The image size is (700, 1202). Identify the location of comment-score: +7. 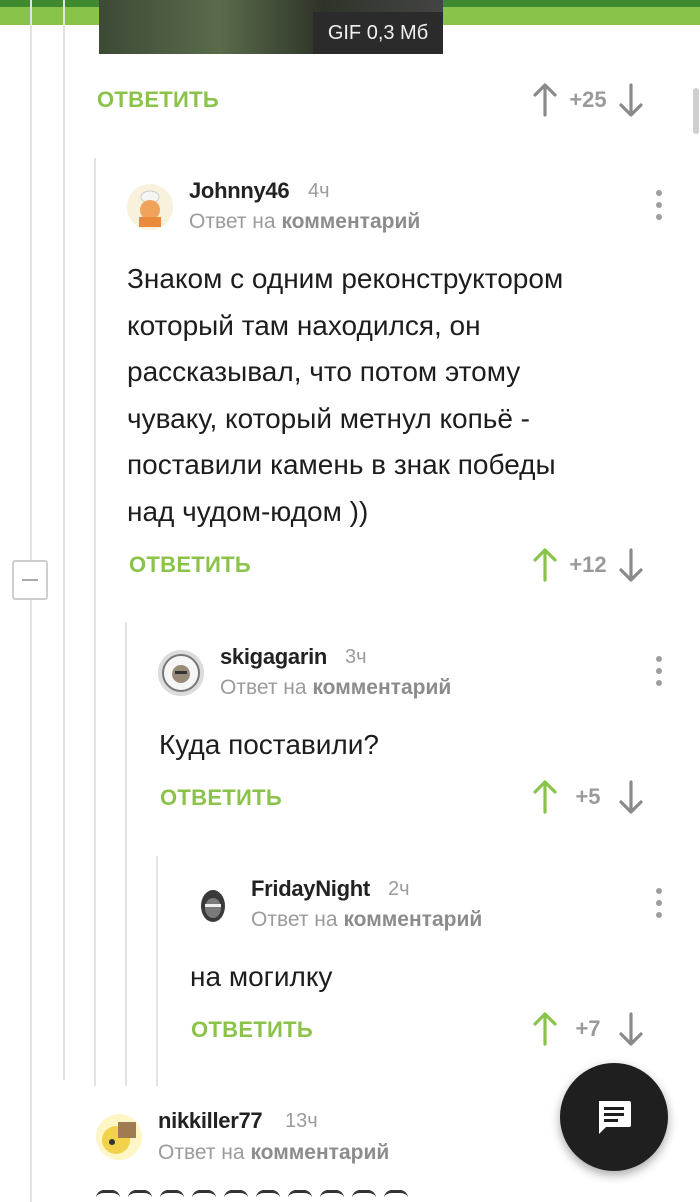
(588, 1028).